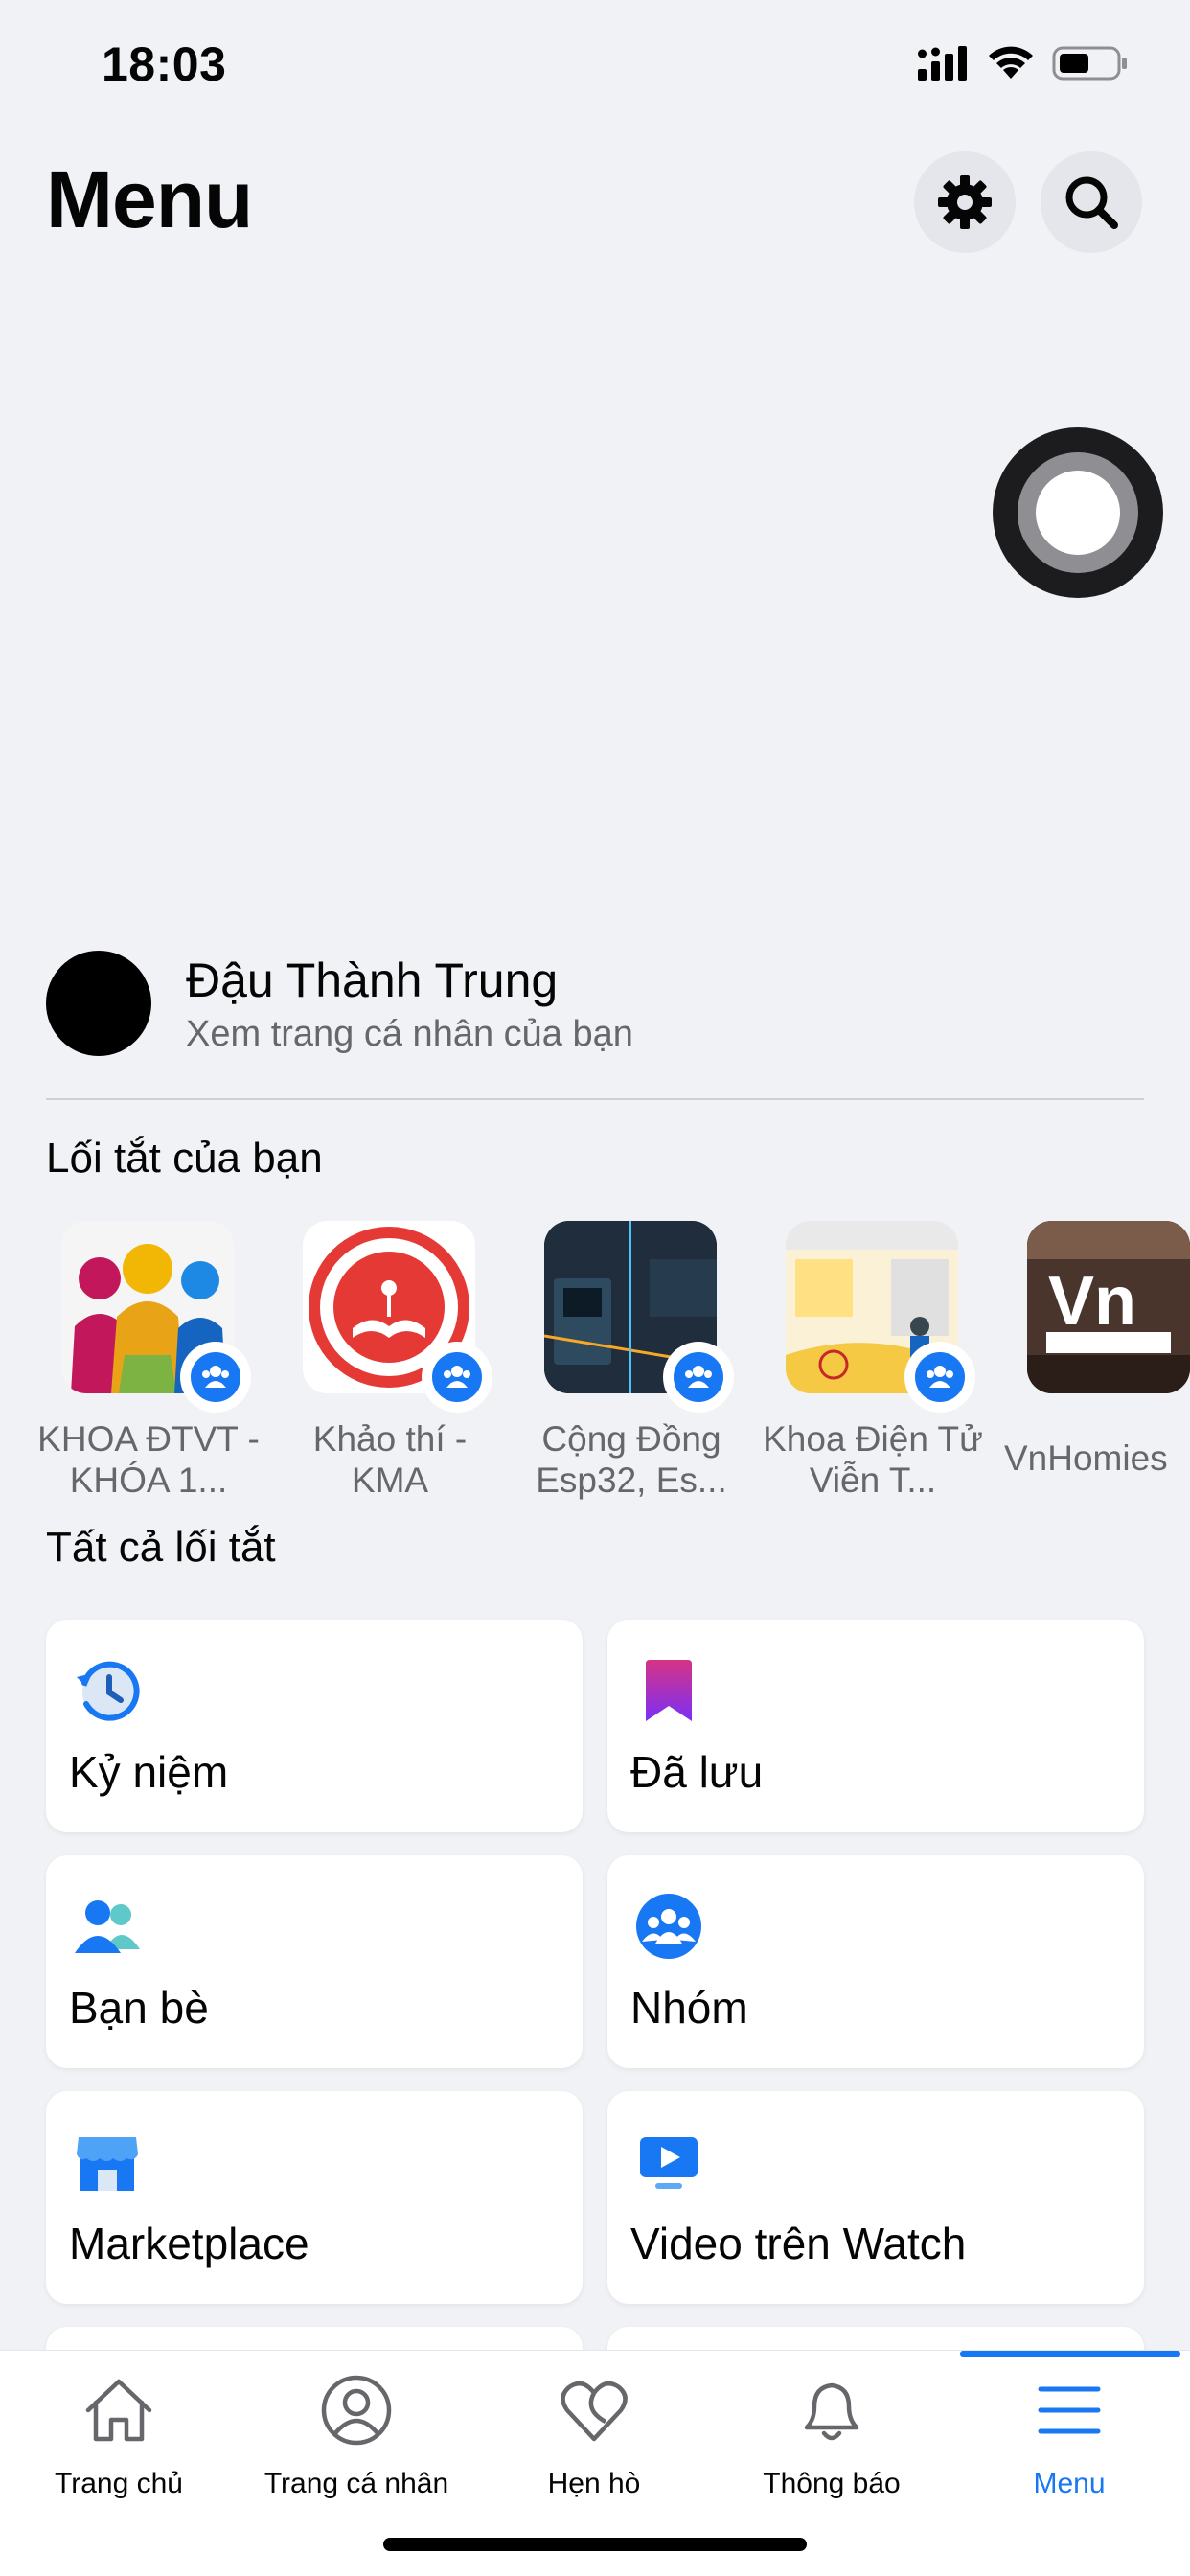 Image resolution: width=1190 pixels, height=2576 pixels. I want to click on memories-card: Kỷ niệm, so click(315, 1726).